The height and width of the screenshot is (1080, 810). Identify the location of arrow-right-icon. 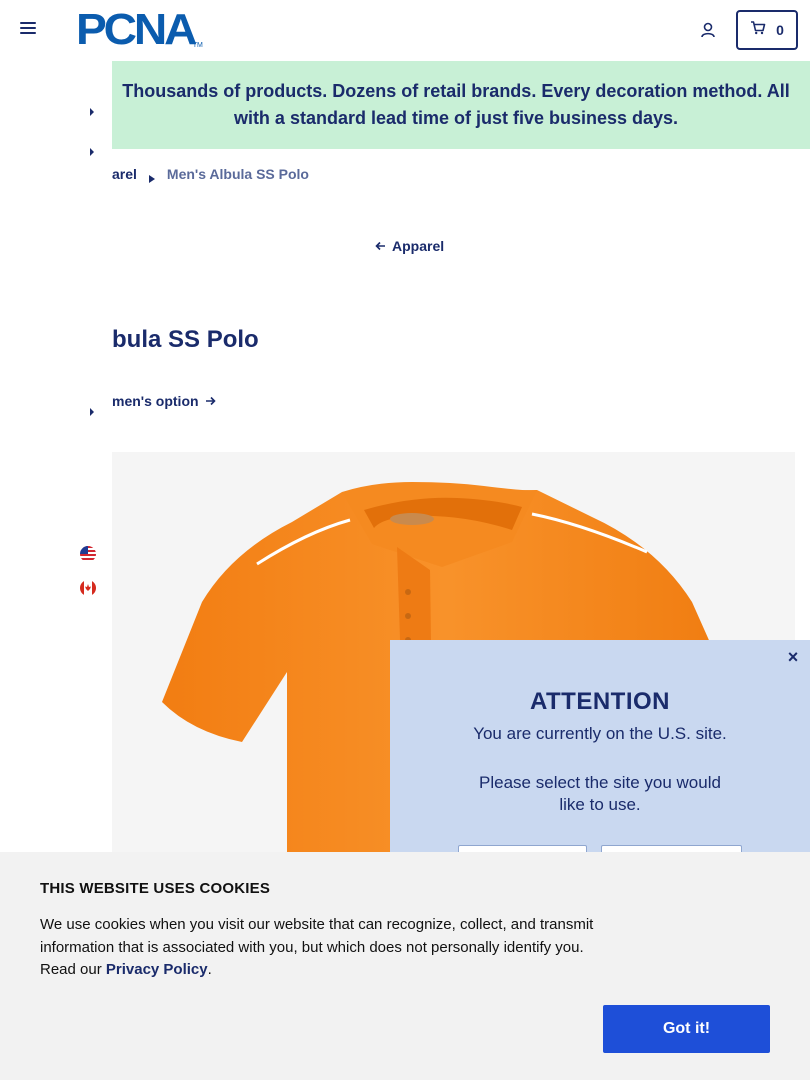
(210, 401).